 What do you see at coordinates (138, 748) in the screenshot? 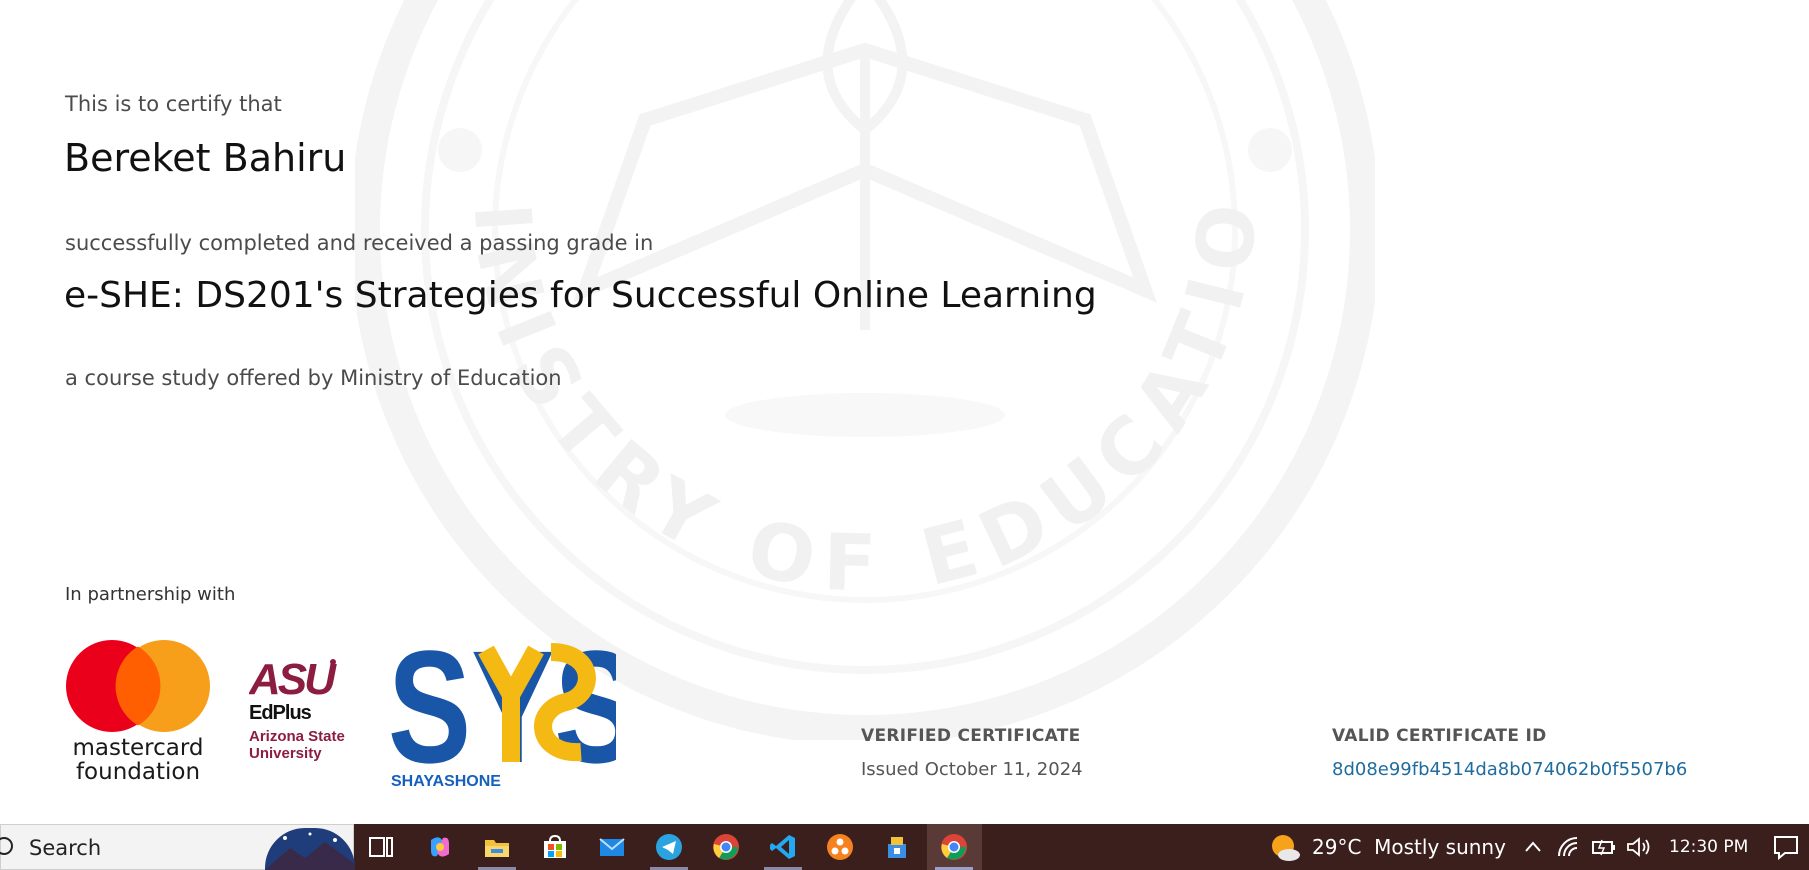
I see `mastercard-line1: mastercard` at bounding box center [138, 748].